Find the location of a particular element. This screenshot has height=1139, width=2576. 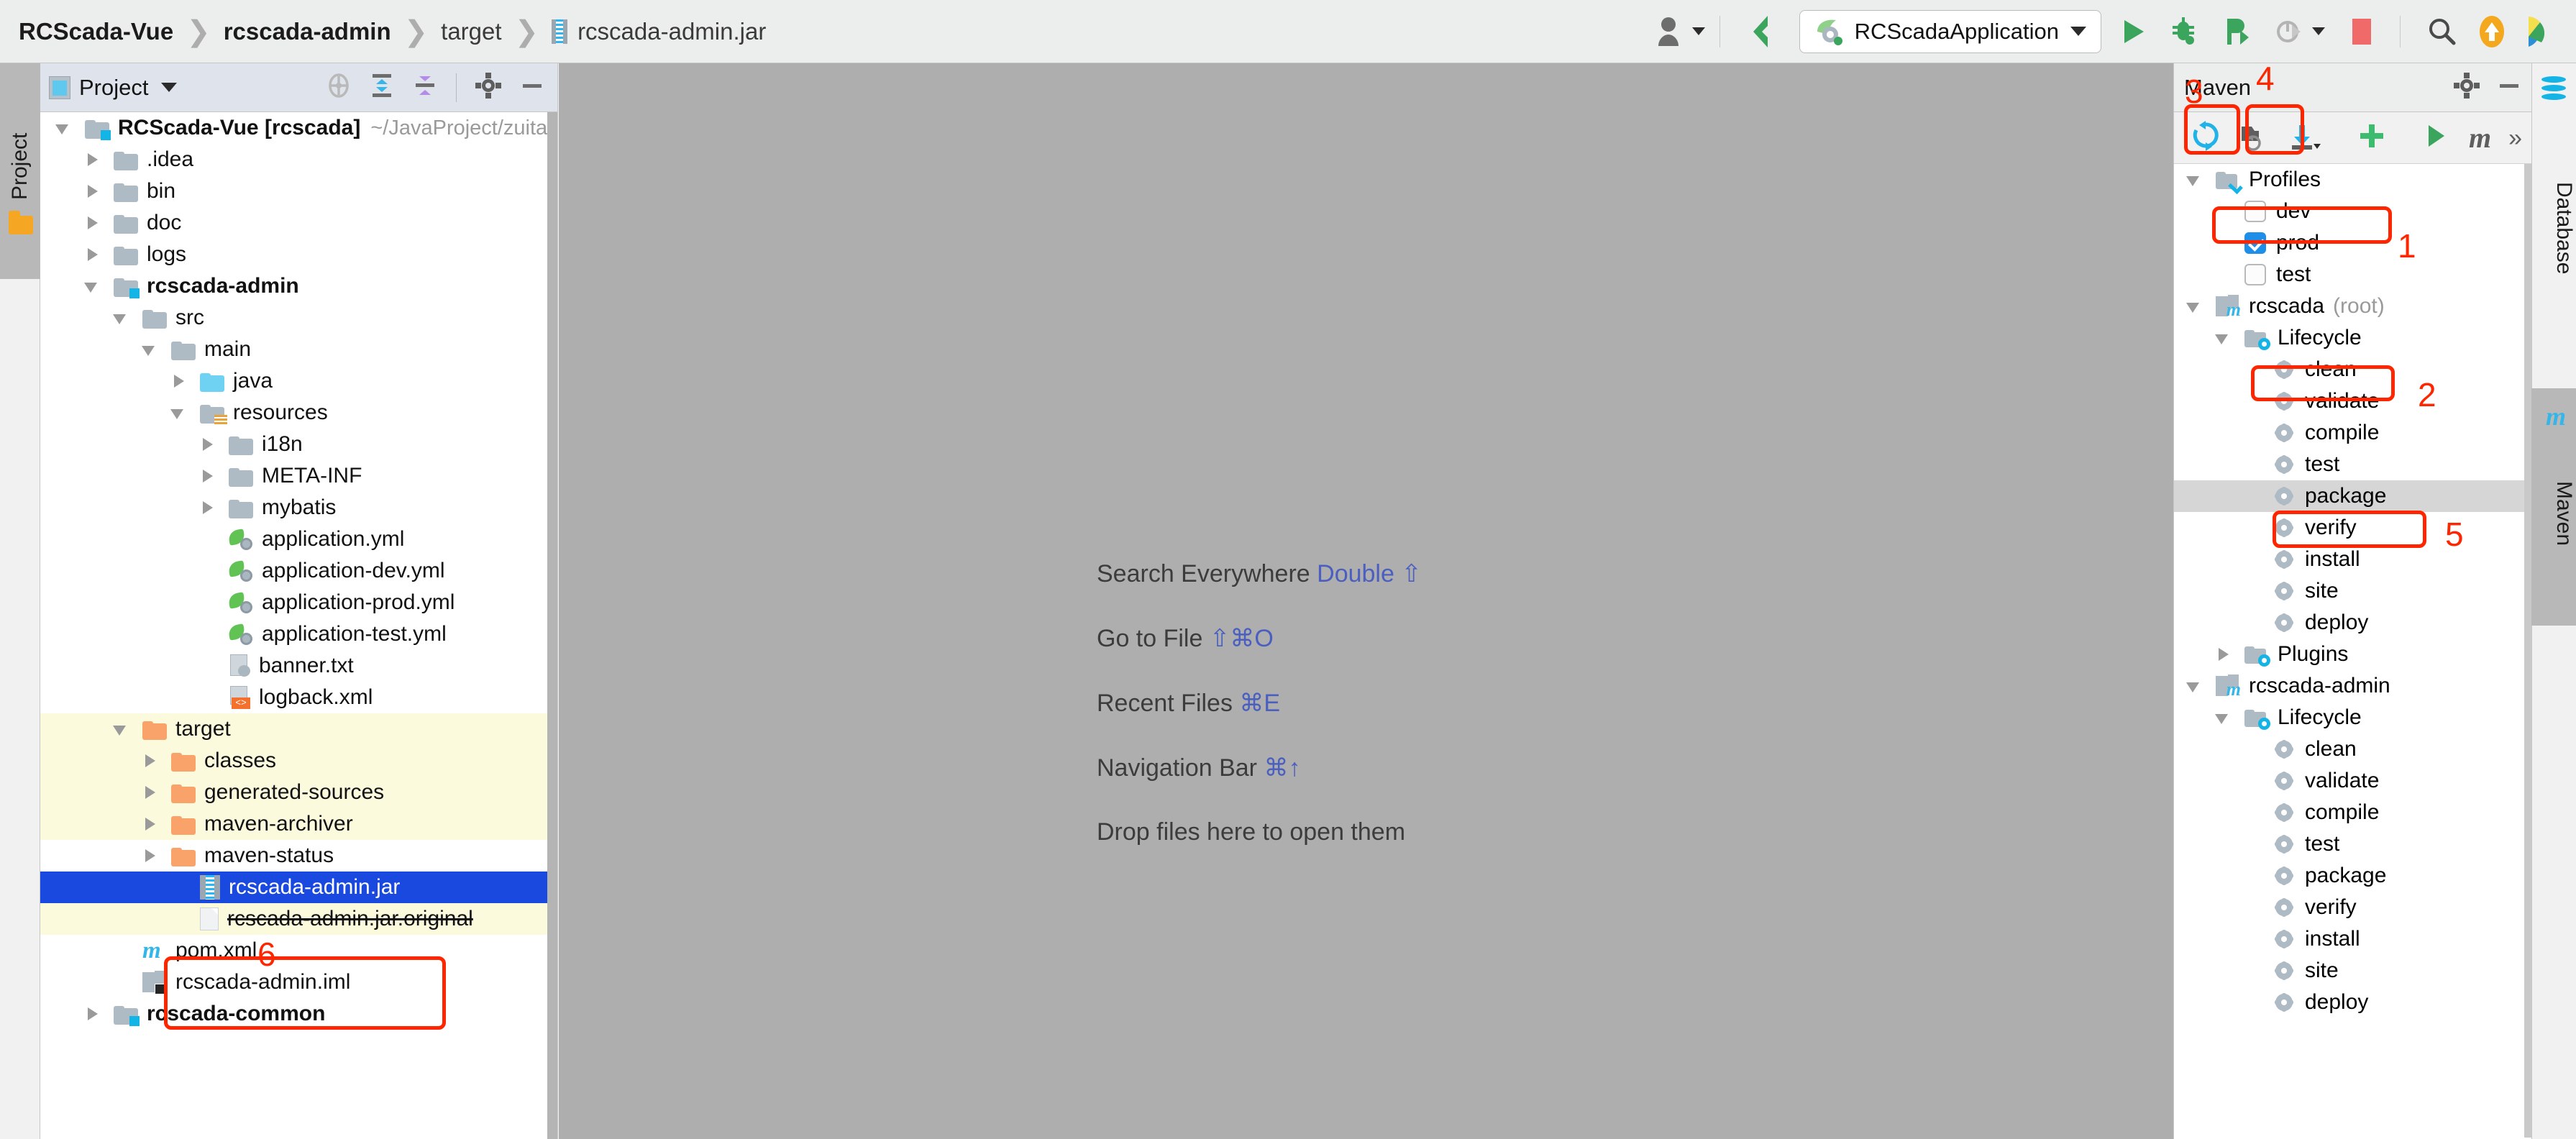

tree-row: mybatis is located at coordinates (298, 508).